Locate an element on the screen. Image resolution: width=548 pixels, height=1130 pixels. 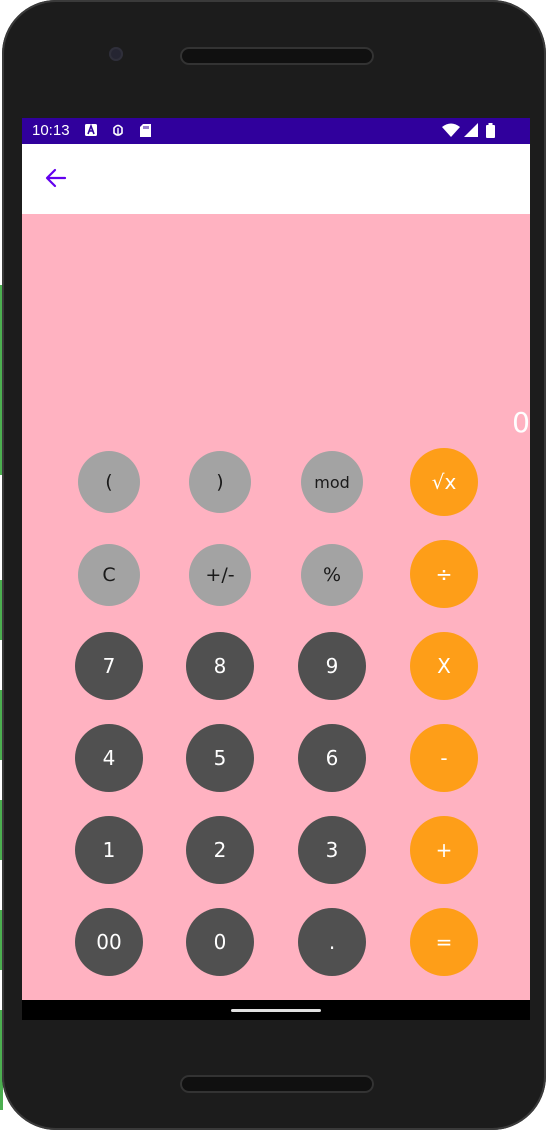
double-zero-button: 00 is located at coordinates (109, 942).